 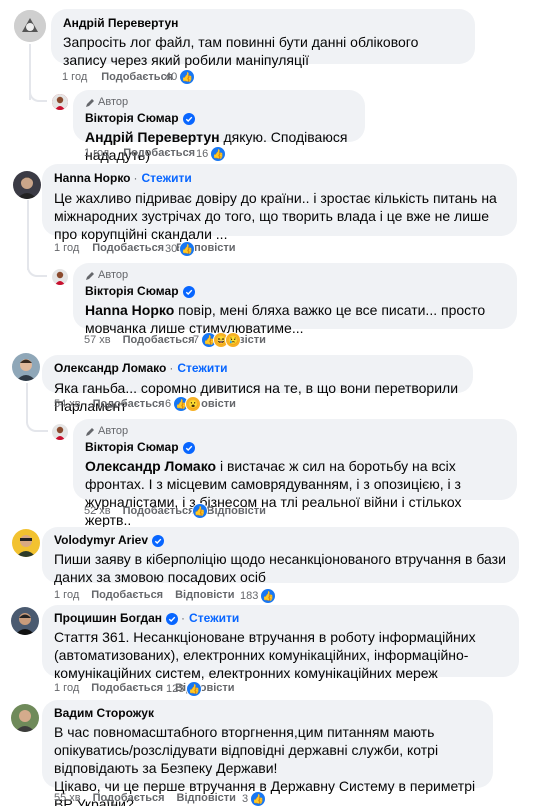 I want to click on commenter-name: Hanna Норко, so click(x=92, y=178).